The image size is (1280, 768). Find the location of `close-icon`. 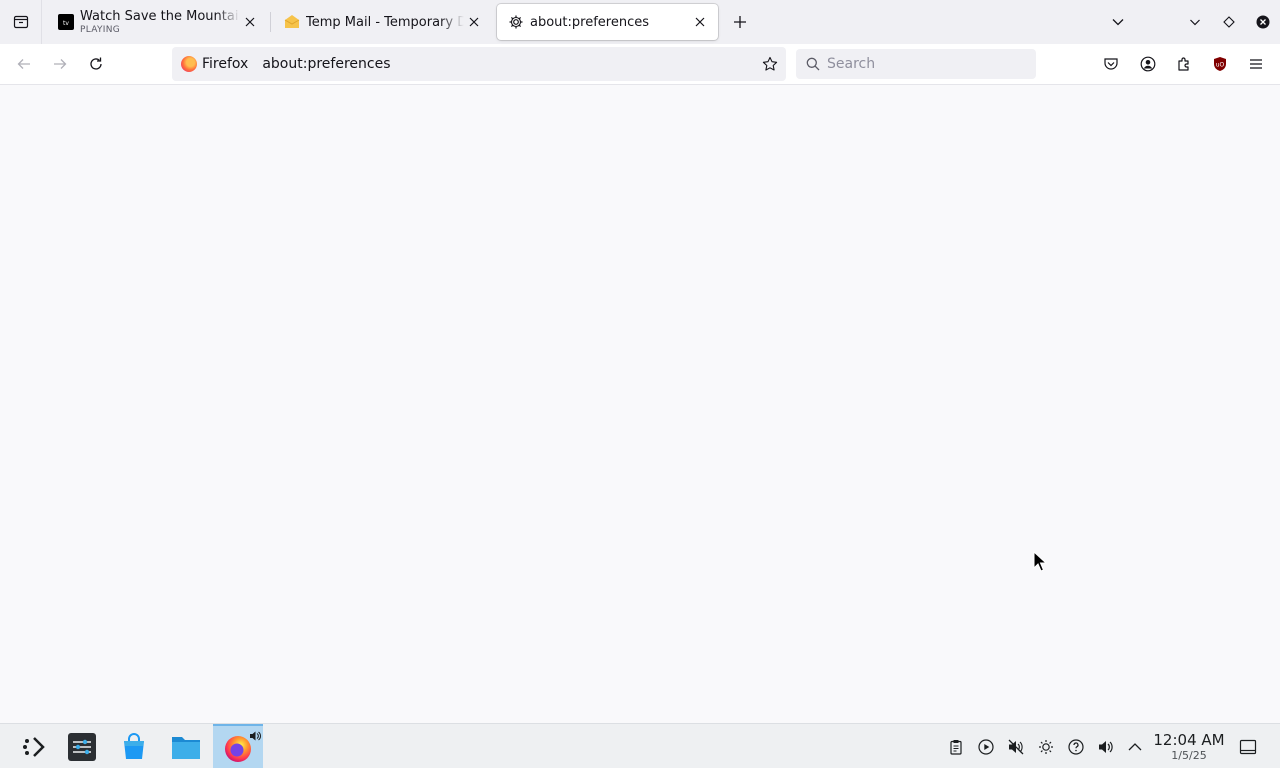

close-icon is located at coordinates (1263, 22).